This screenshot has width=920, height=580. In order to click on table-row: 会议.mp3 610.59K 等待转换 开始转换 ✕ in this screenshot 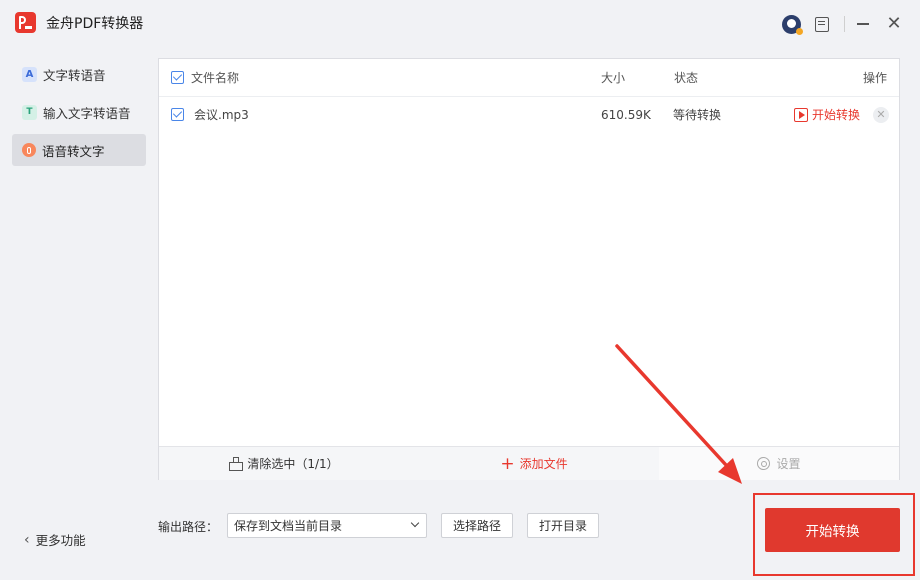, I will do `click(529, 115)`.